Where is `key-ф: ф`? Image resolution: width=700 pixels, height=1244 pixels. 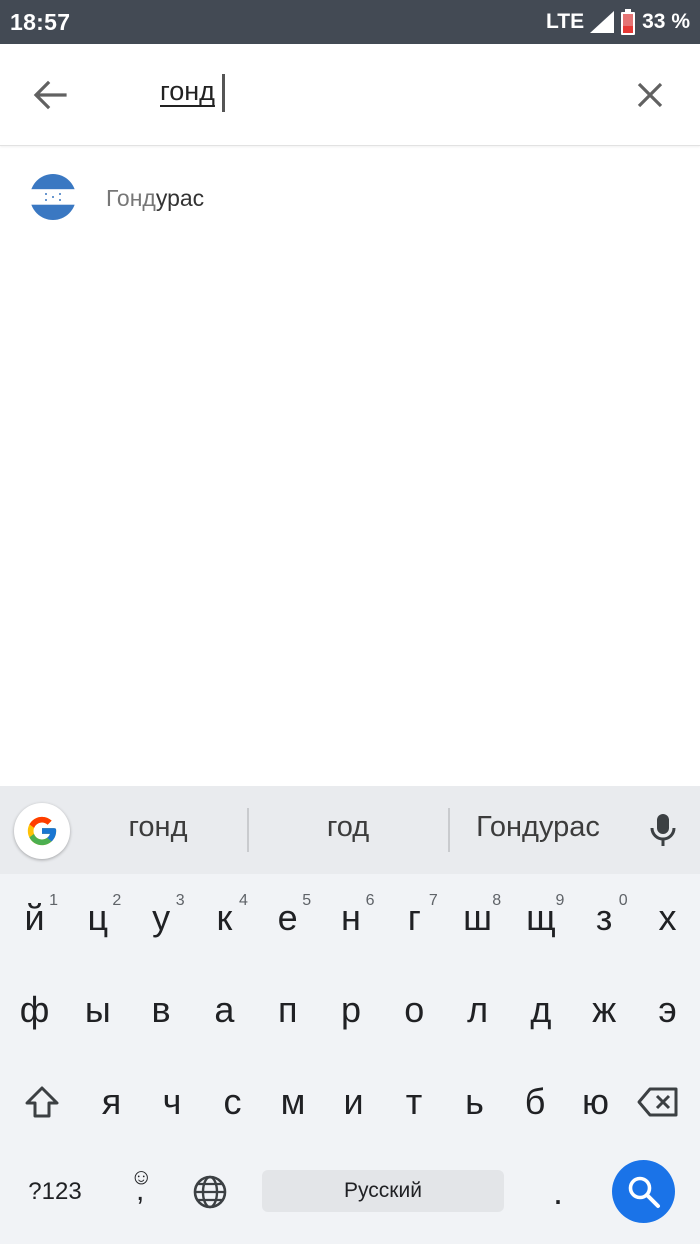 key-ф: ф is located at coordinates (34, 1010).